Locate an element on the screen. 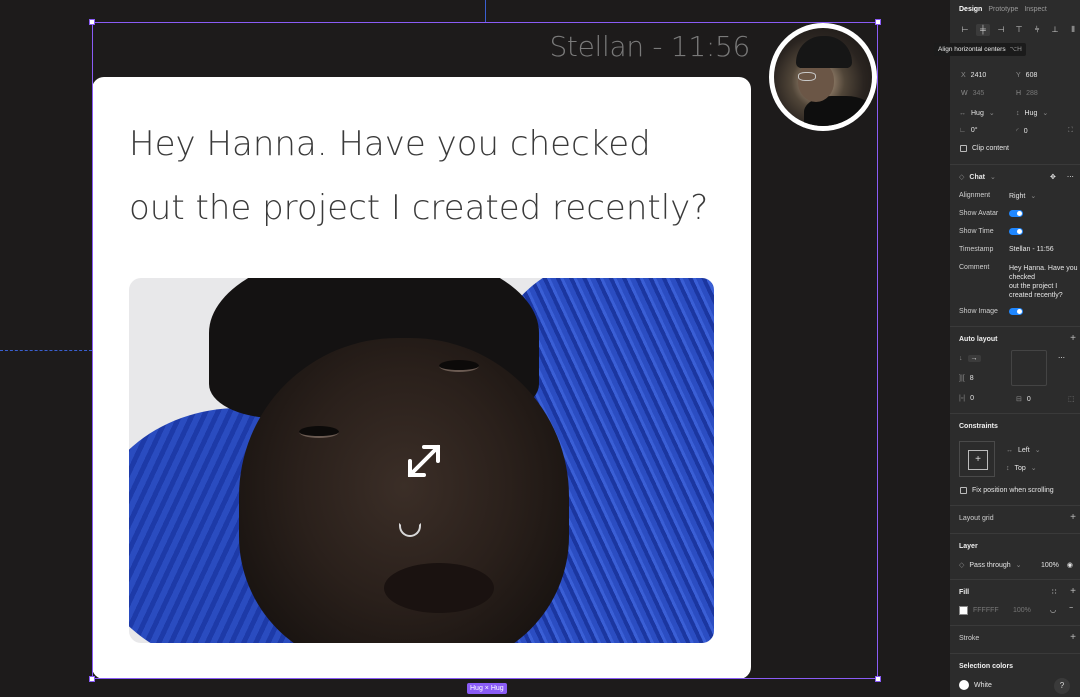 This screenshot has height=697, width=1080. add-stroke-icon: + is located at coordinates (1073, 637).